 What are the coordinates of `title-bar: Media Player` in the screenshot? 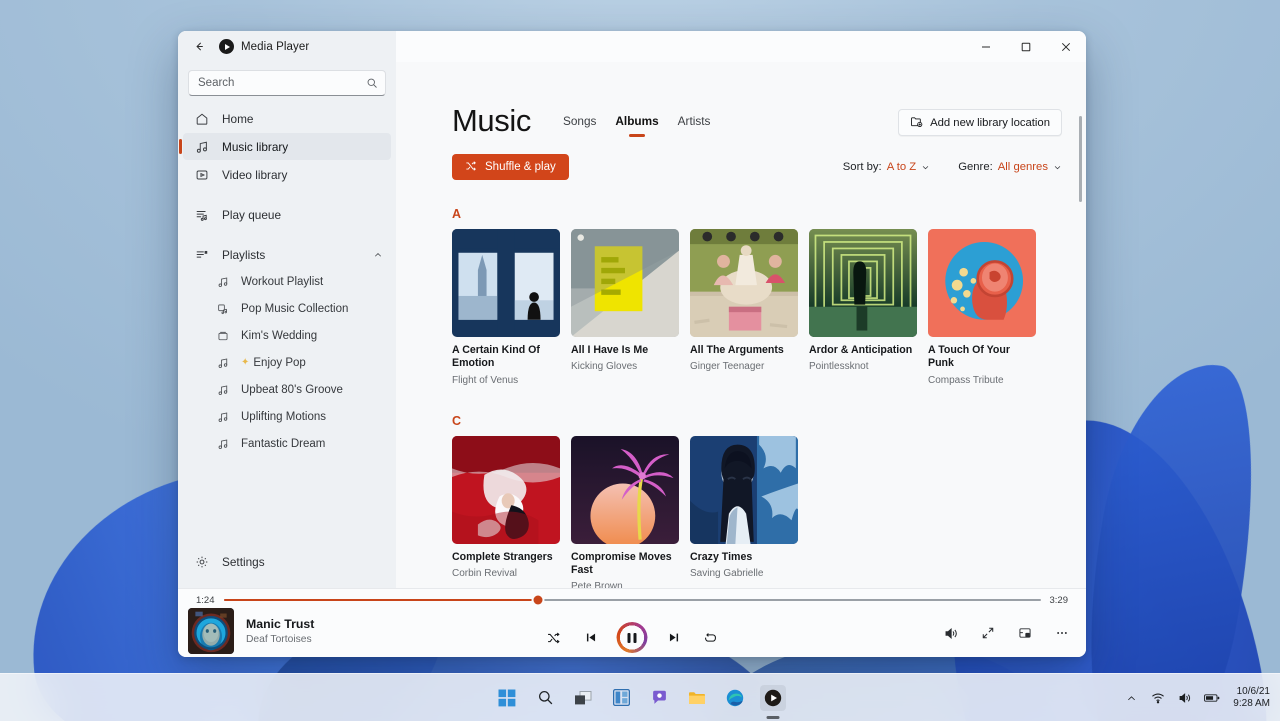 It's located at (632, 46).